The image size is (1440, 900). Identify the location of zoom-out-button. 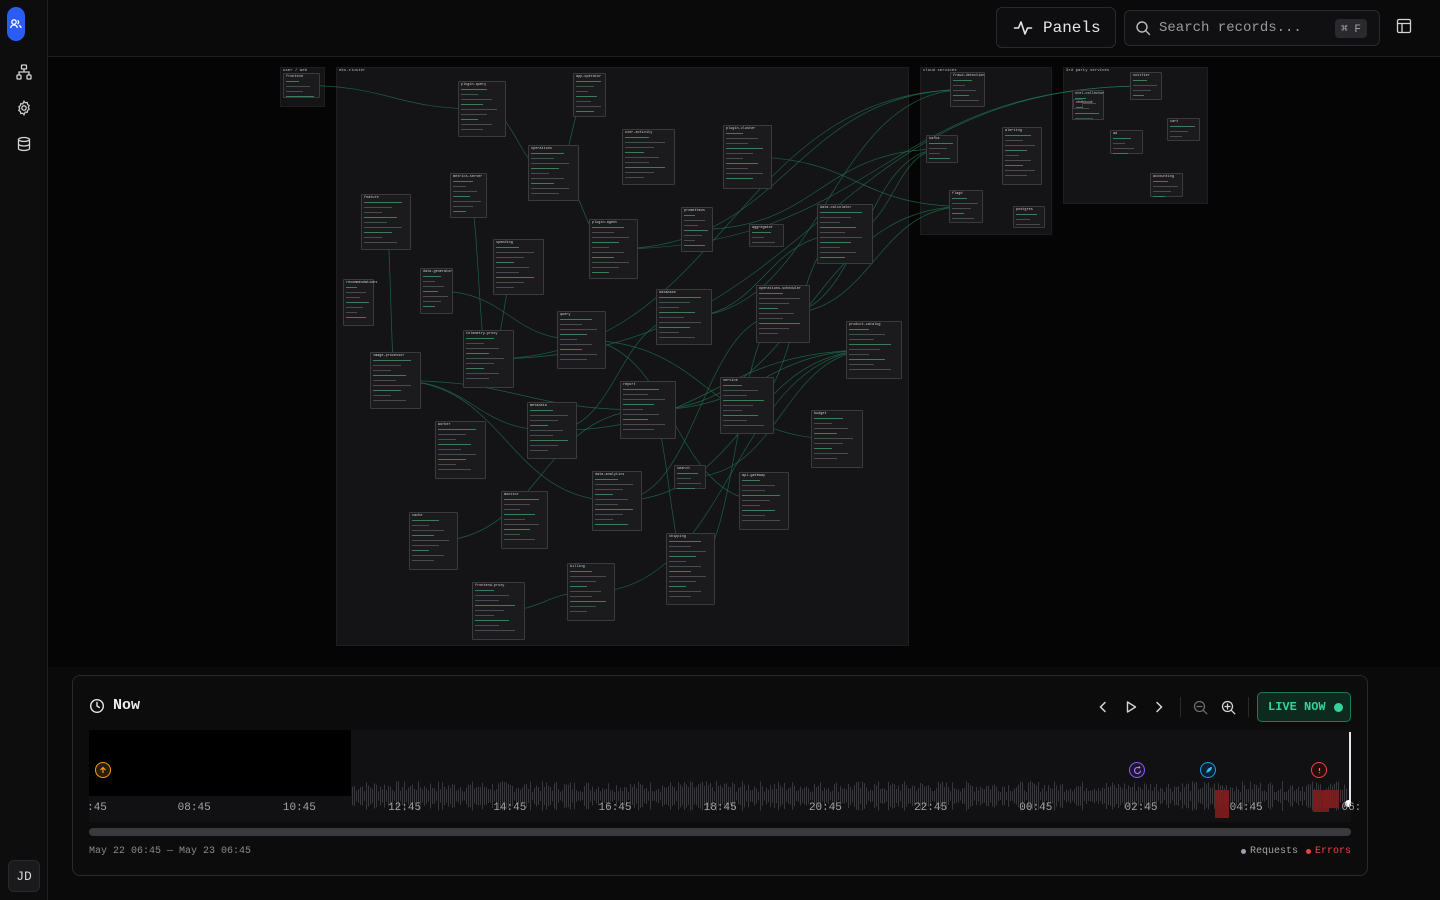
(1200, 707).